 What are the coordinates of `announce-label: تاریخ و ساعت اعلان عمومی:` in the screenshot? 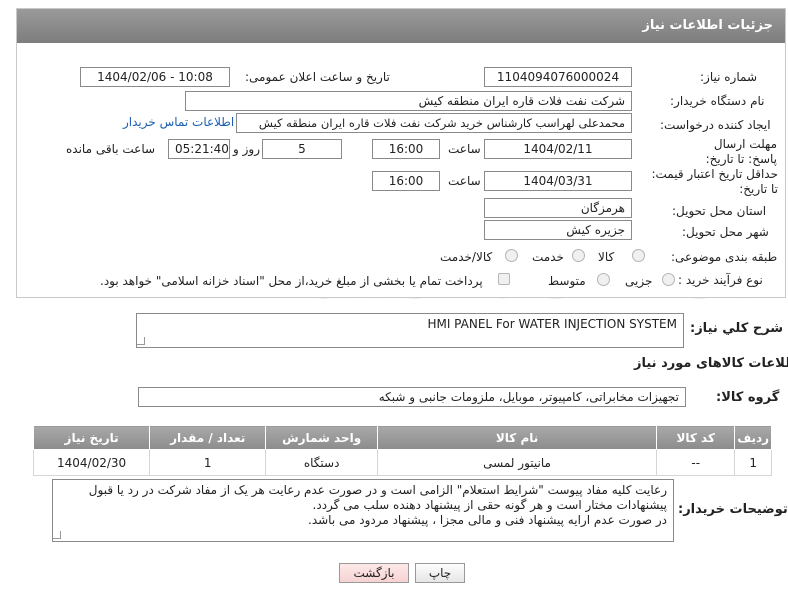 It's located at (317, 77).